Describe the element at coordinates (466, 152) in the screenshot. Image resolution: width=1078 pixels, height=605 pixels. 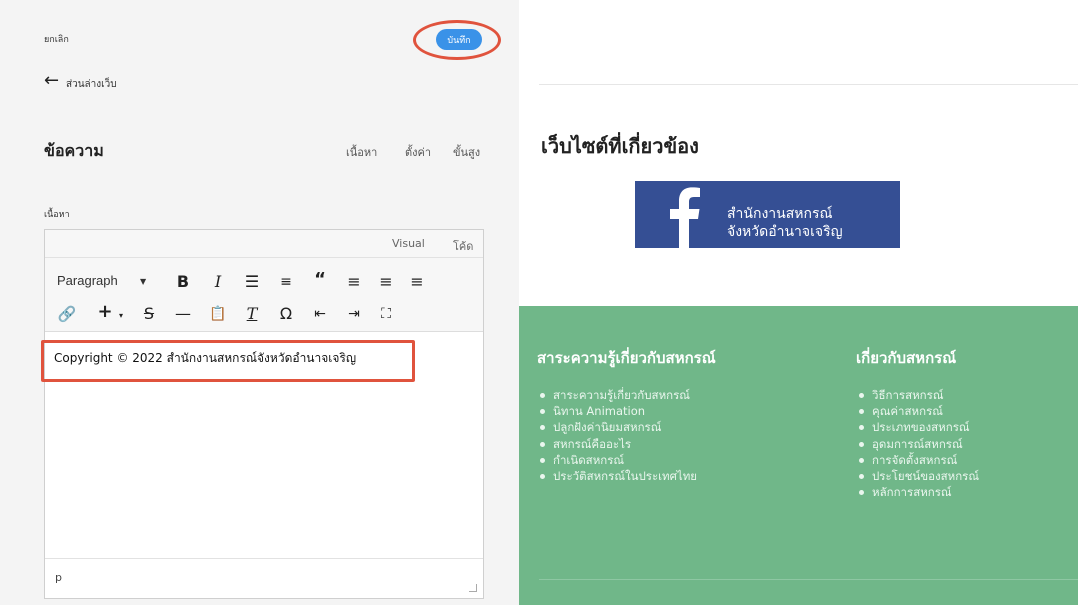
I see `tab-advanced: ขั้นสูง` at that location.